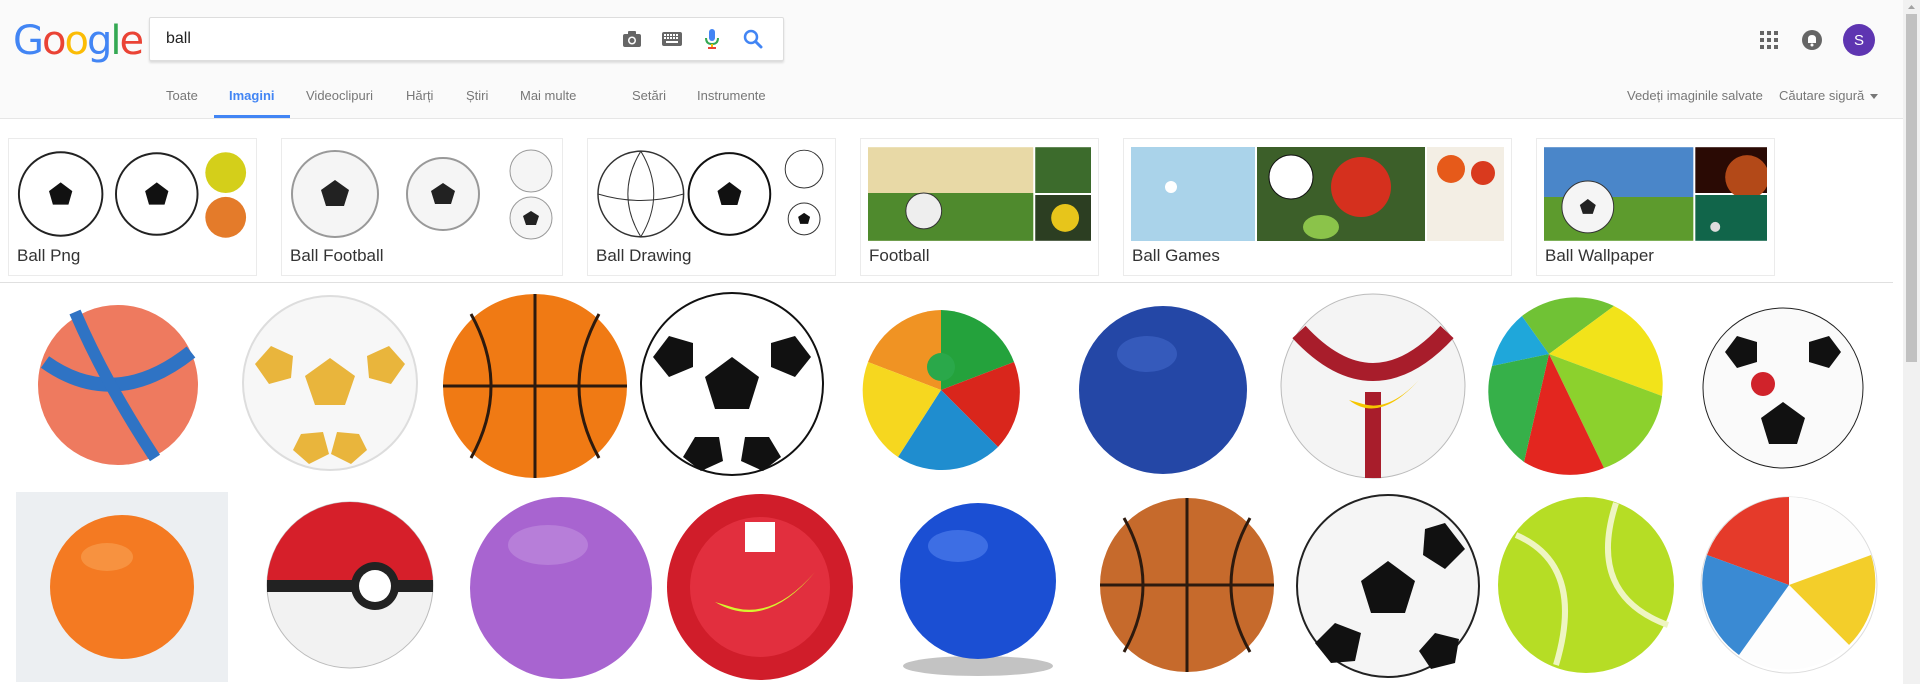 The width and height of the screenshot is (1920, 684). Describe the element at coordinates (477, 101) in the screenshot. I see `tab-news: Știri` at that location.